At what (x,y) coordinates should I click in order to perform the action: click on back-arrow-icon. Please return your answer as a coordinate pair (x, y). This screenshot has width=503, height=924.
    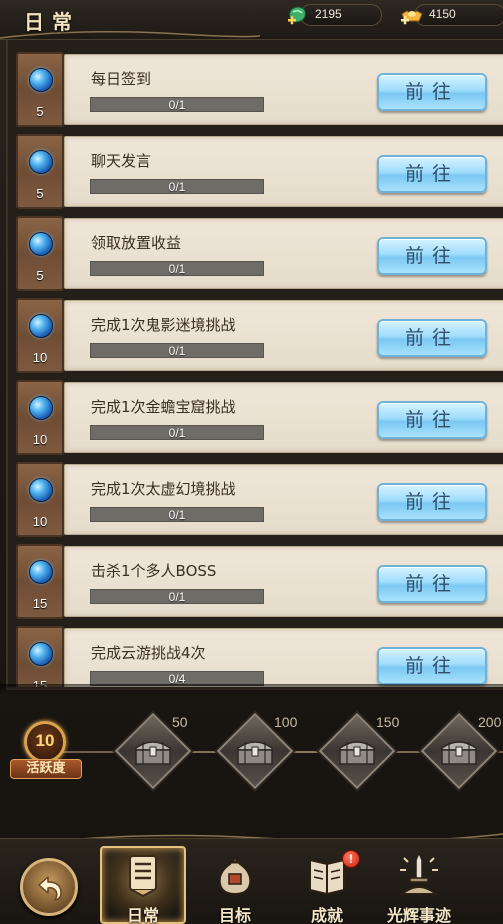
    Looking at the image, I should click on (50, 888).